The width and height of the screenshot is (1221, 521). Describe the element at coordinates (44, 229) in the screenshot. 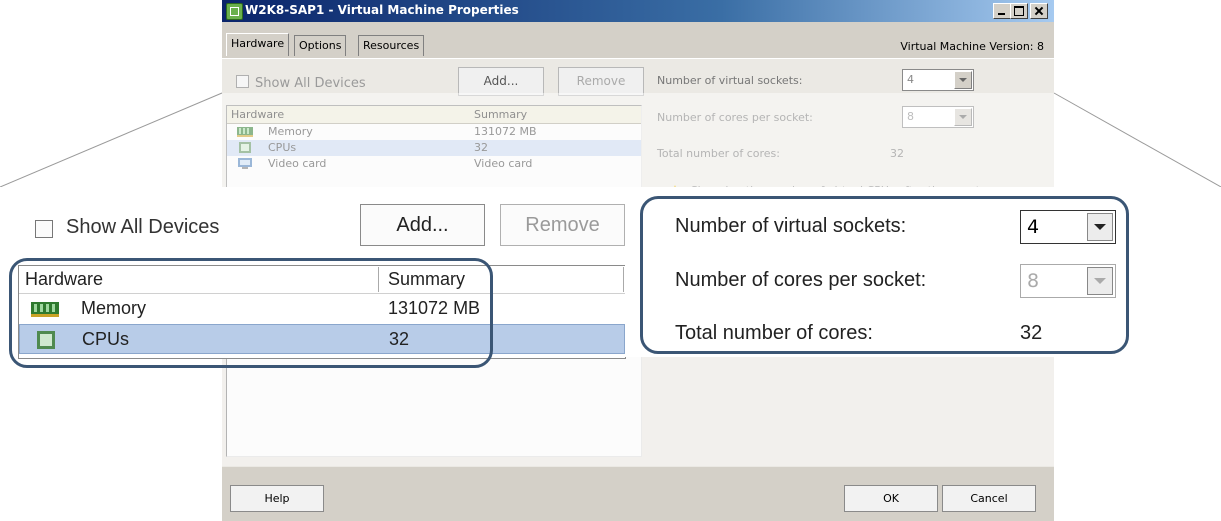

I see `show-all-devices-checkbox` at that location.